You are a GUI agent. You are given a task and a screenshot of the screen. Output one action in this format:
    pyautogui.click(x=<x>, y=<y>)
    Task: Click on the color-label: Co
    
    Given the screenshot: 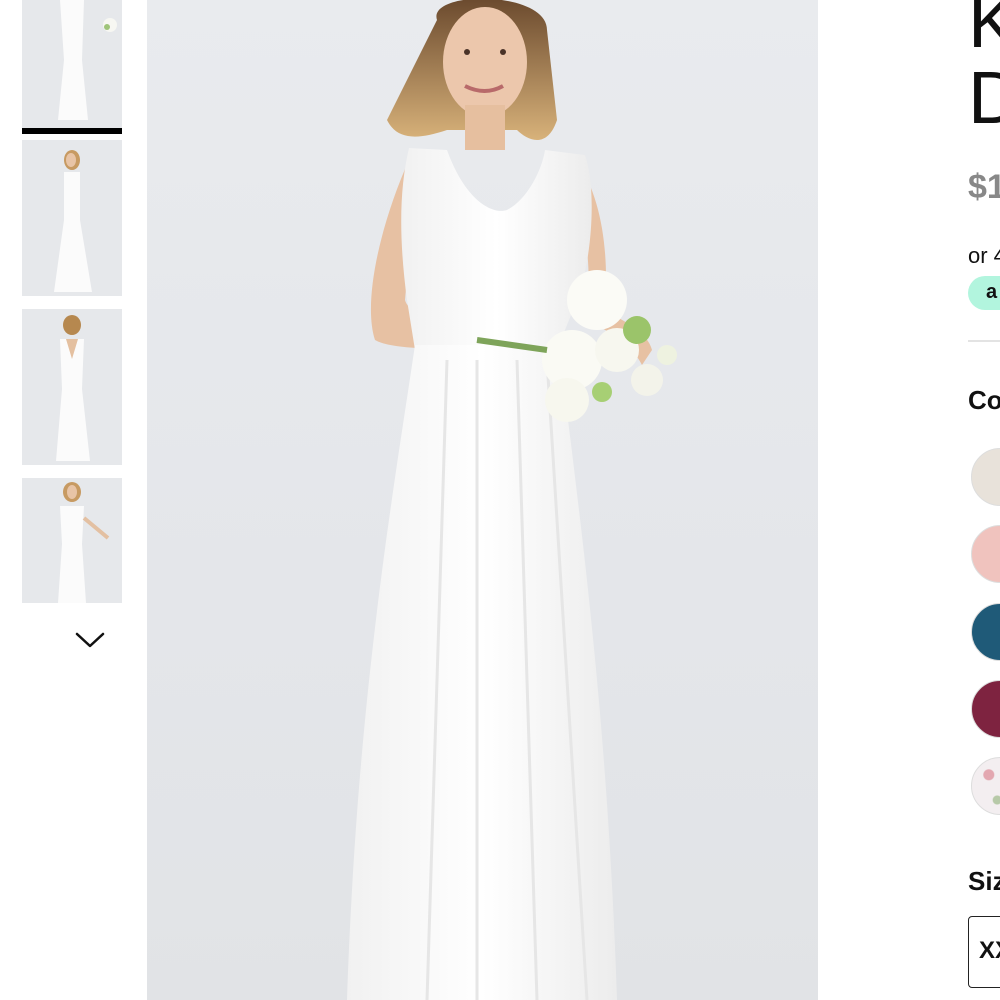 What is the action you would take?
    pyautogui.click(x=984, y=400)
    